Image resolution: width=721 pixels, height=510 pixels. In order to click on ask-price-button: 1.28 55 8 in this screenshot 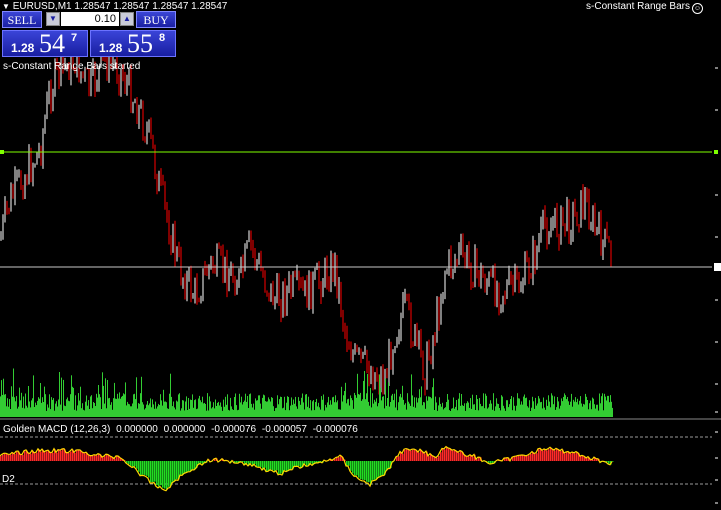, I will do `click(133, 44)`.